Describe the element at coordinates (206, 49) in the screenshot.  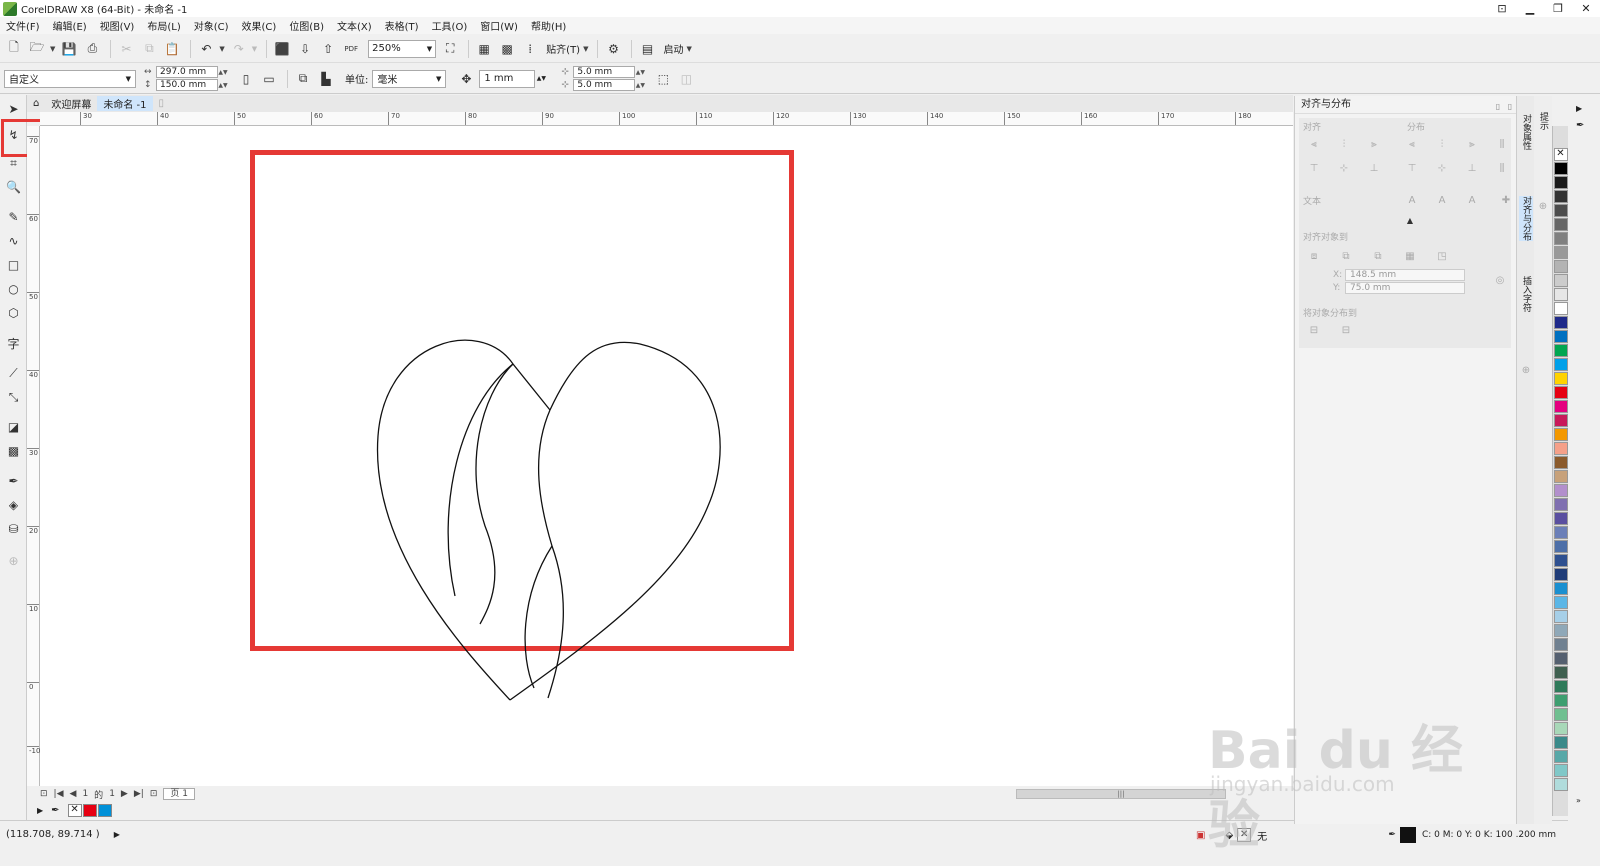
I see `undo-icon: ↶` at that location.